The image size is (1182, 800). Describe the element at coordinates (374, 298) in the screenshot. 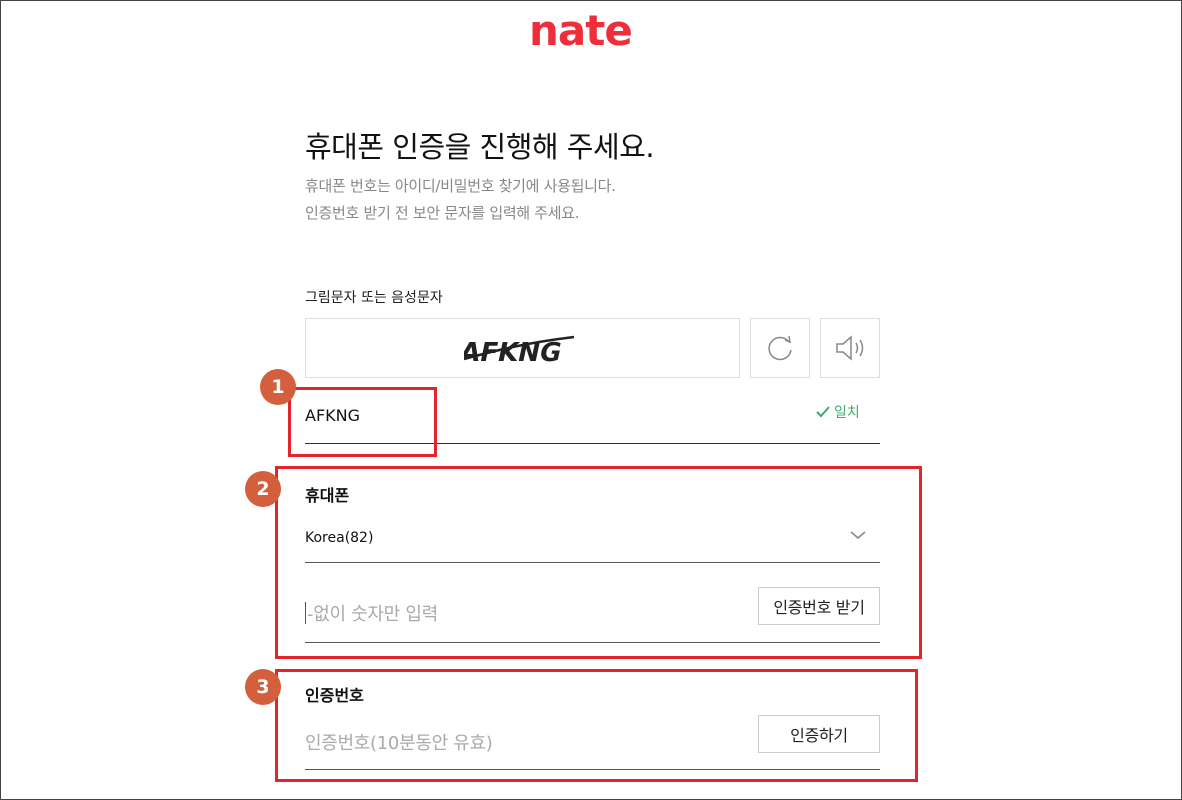

I see `captcha-label: 그림문자 또는 음성문자` at that location.